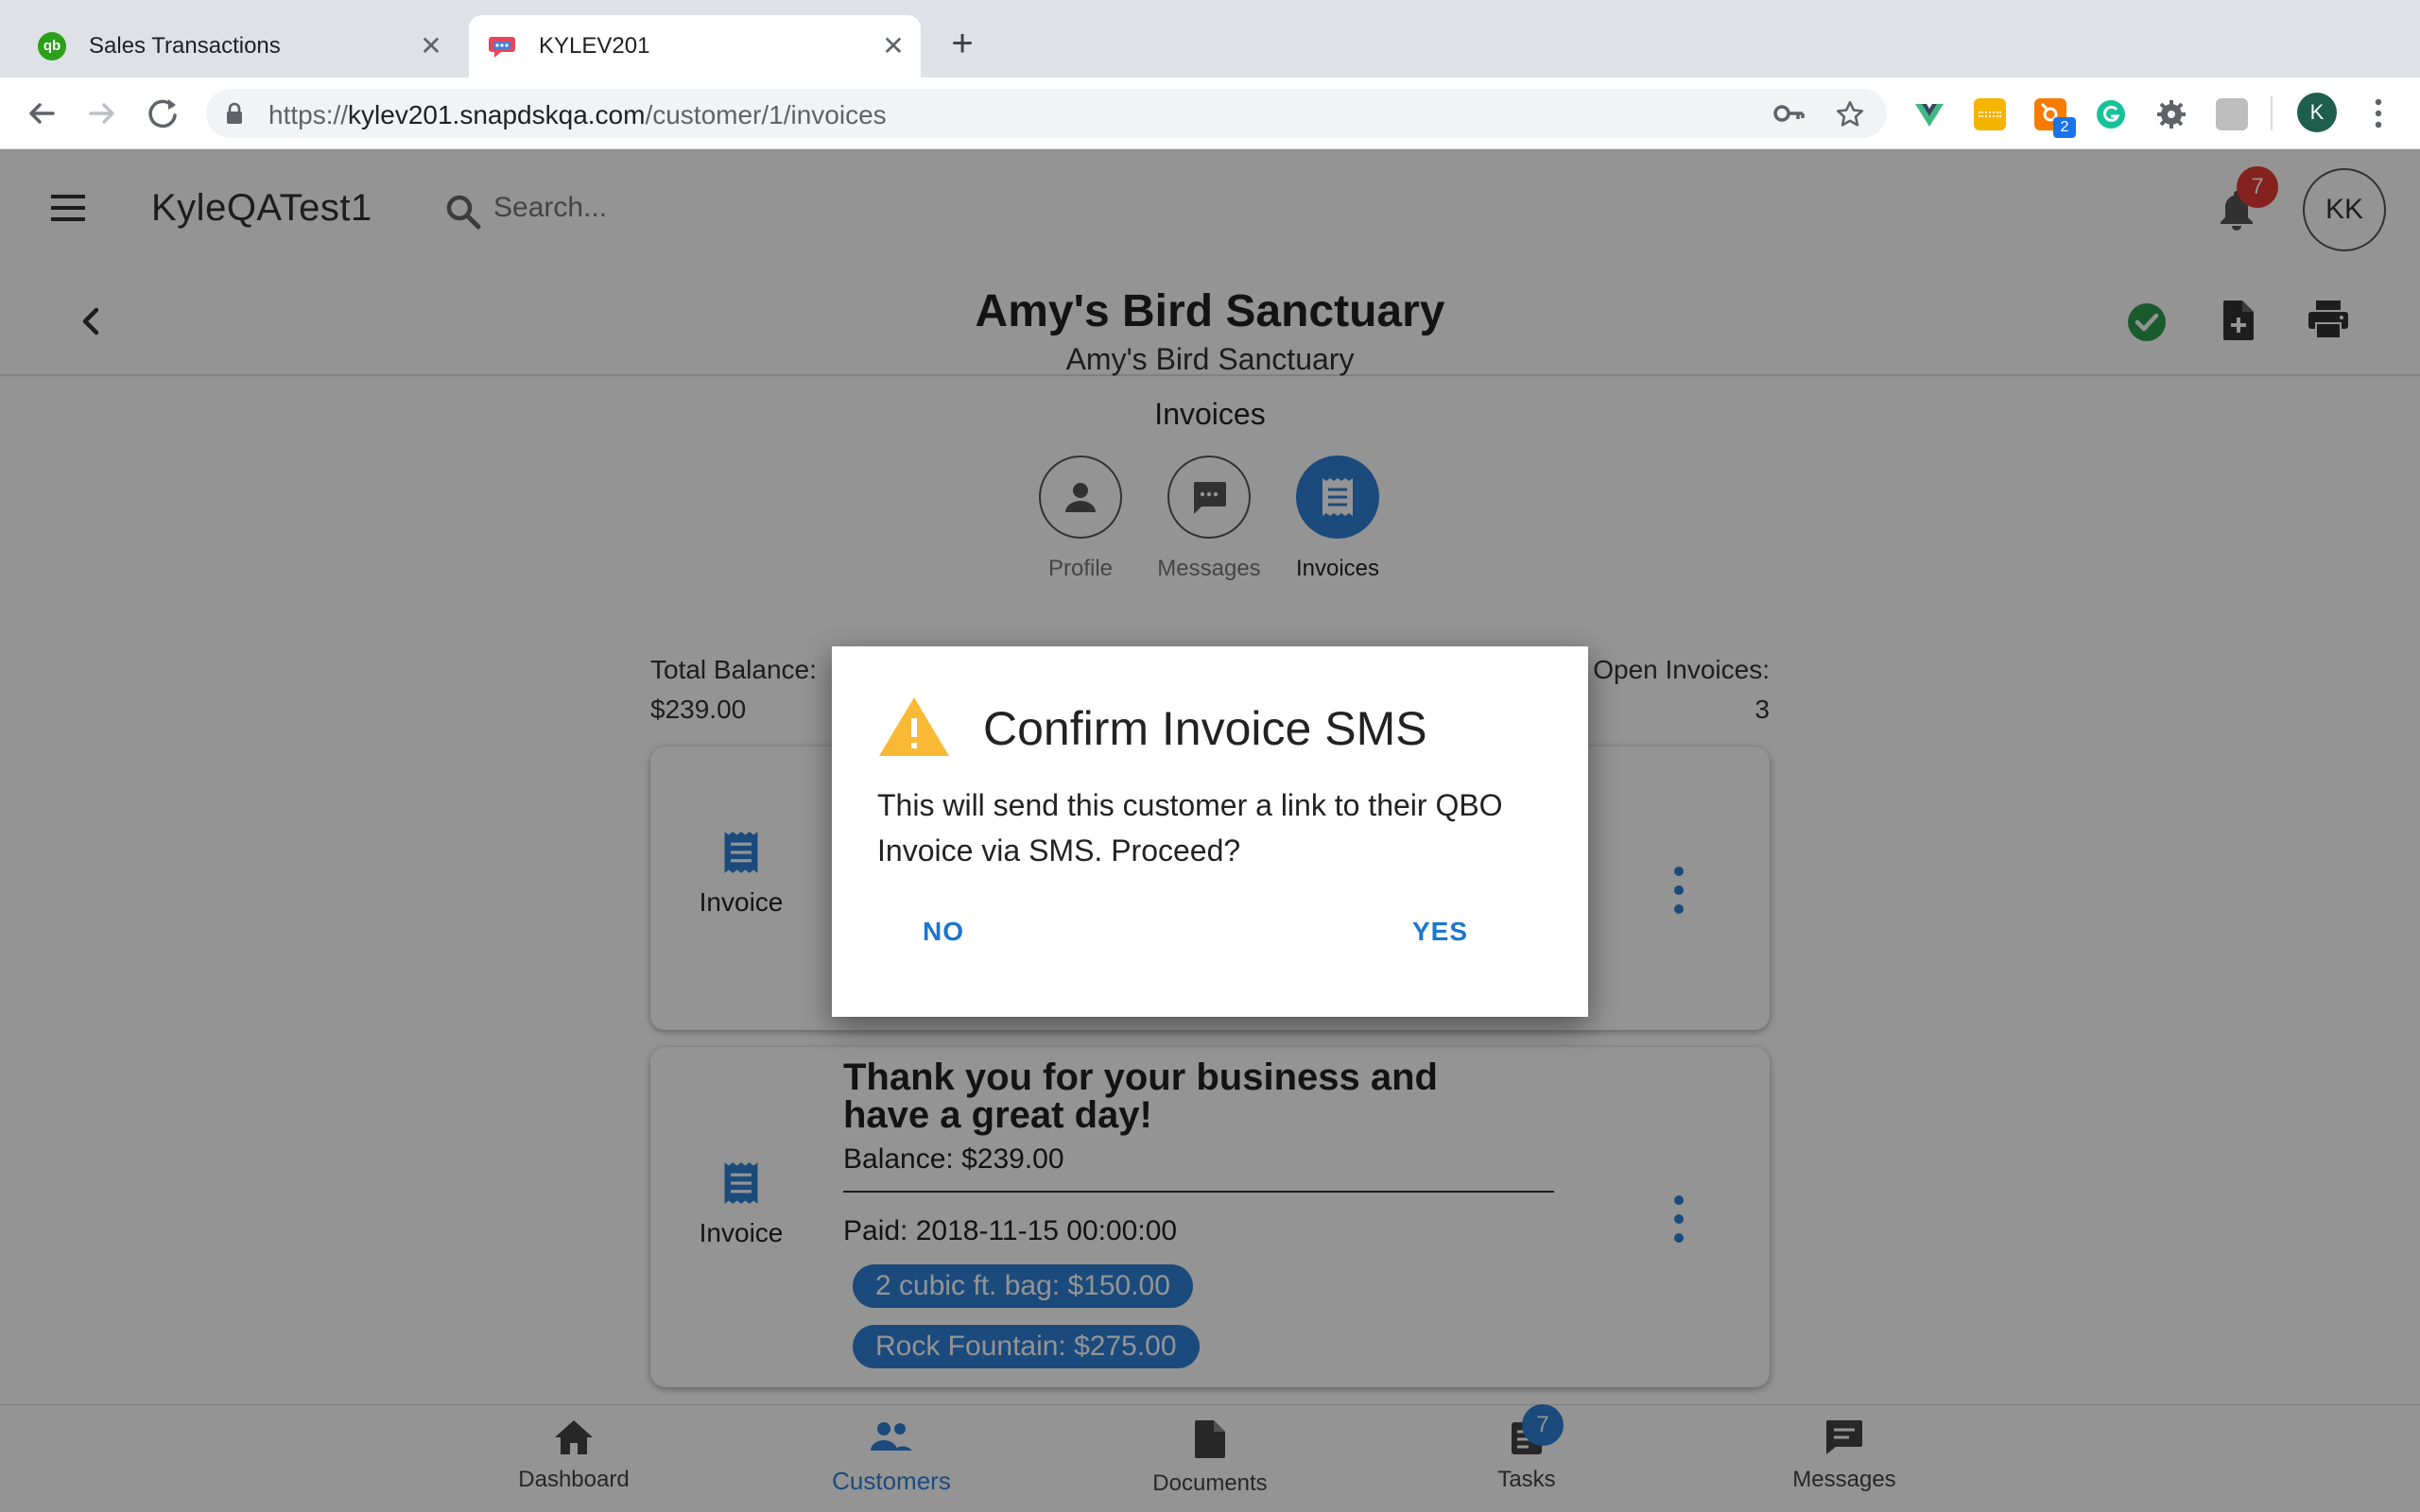 The width and height of the screenshot is (2420, 1512). Describe the element at coordinates (943, 931) in the screenshot. I see `no-button: NO` at that location.